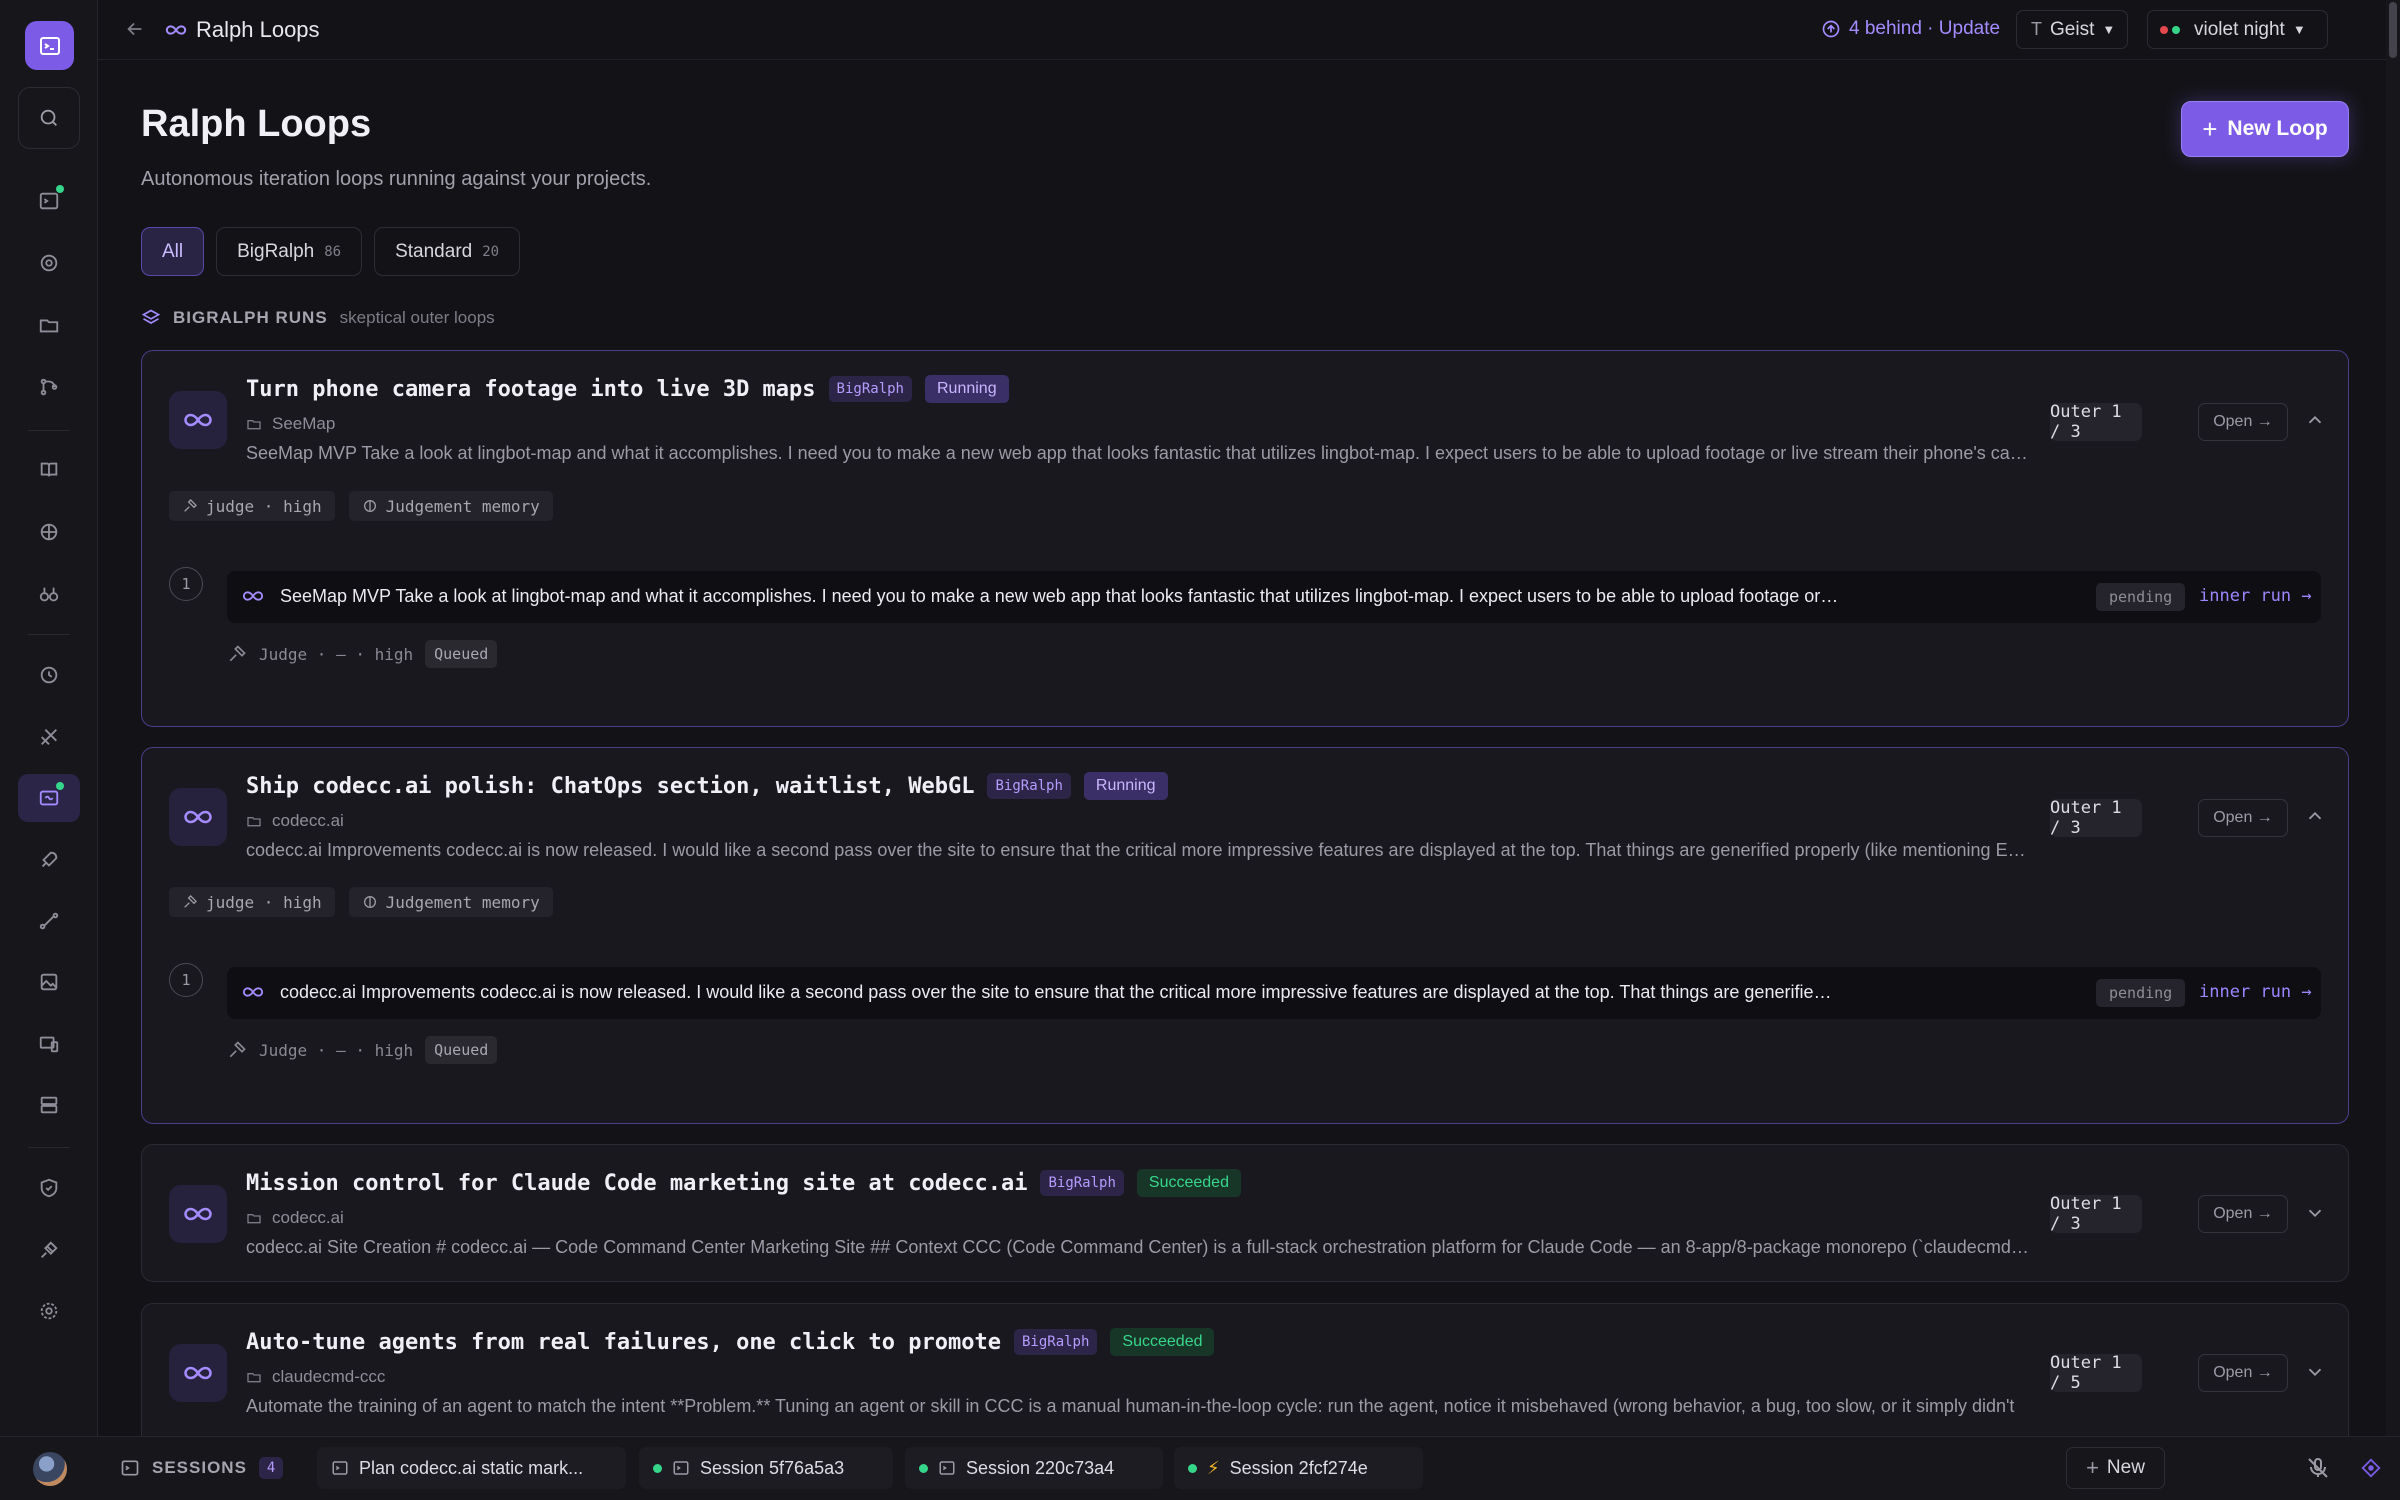 This screenshot has width=2400, height=1500. I want to click on card-project: claudecmd-ccc, so click(315, 1377).